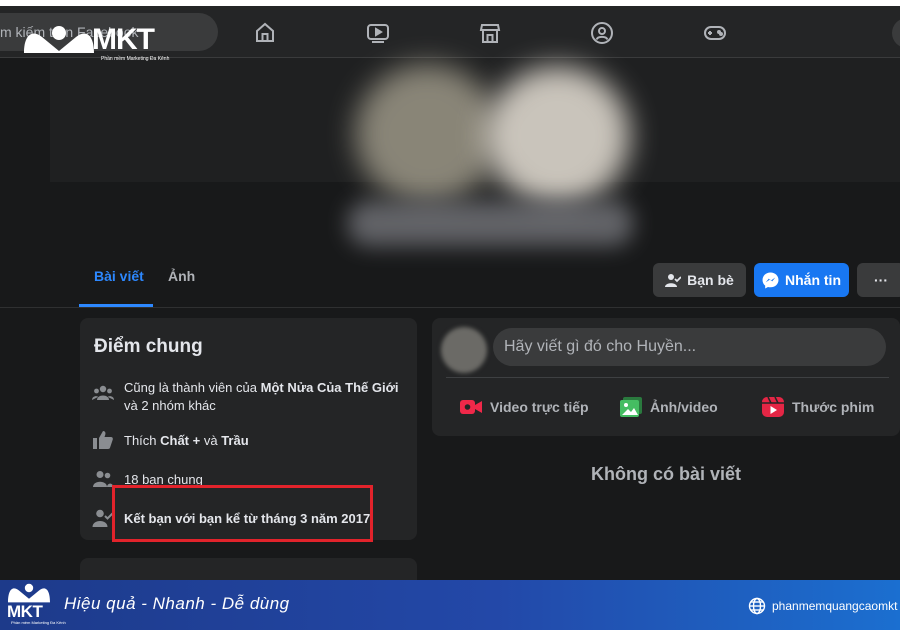 Image resolution: width=900 pixels, height=630 pixels. I want to click on groups-row-prefix: Cũng là thành viên của, so click(192, 387).